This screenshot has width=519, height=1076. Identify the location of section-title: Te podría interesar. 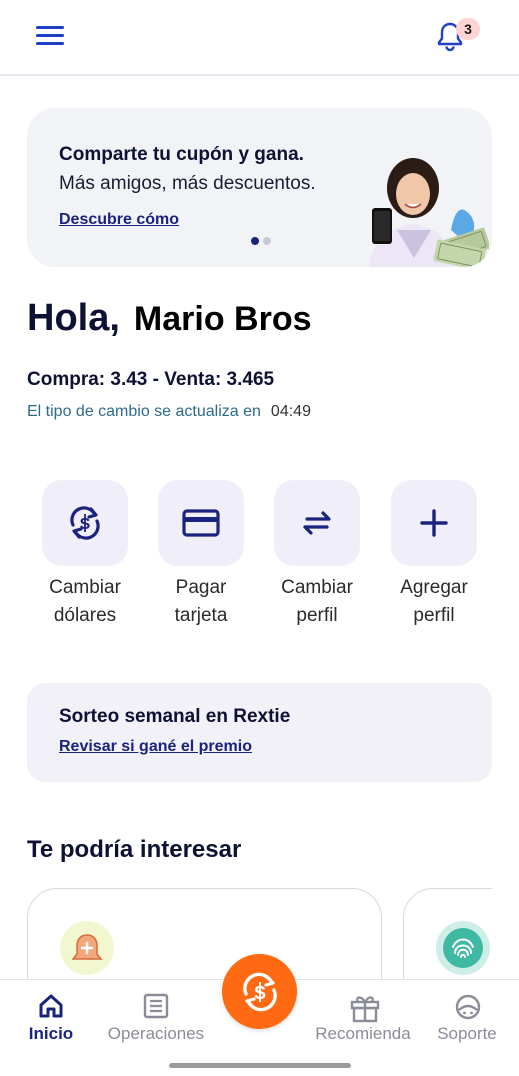
(134, 849).